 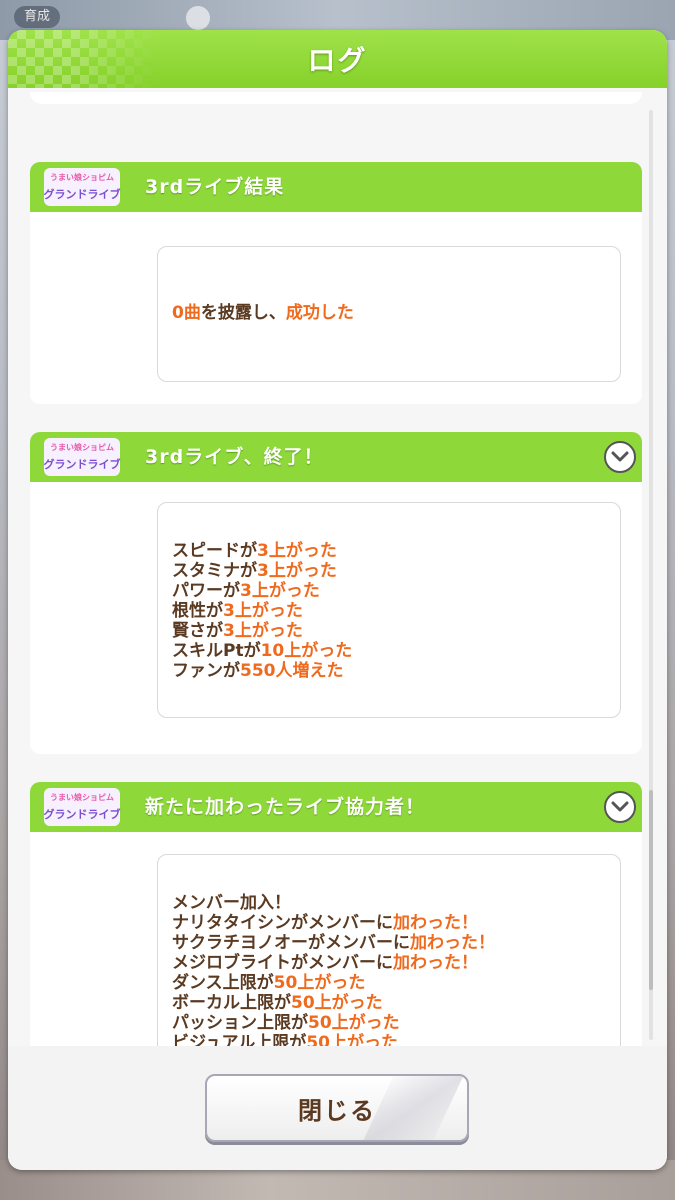 I want to click on scrollbar-thumb, so click(x=651, y=890).